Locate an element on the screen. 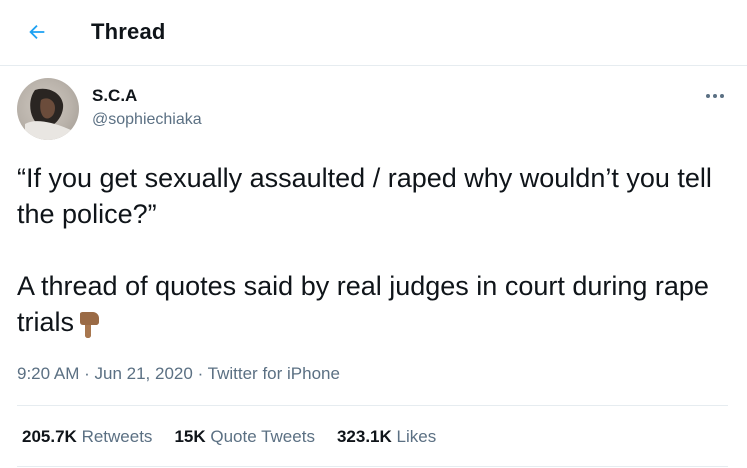 This screenshot has width=747, height=468. more-options-button is located at coordinates (715, 96).